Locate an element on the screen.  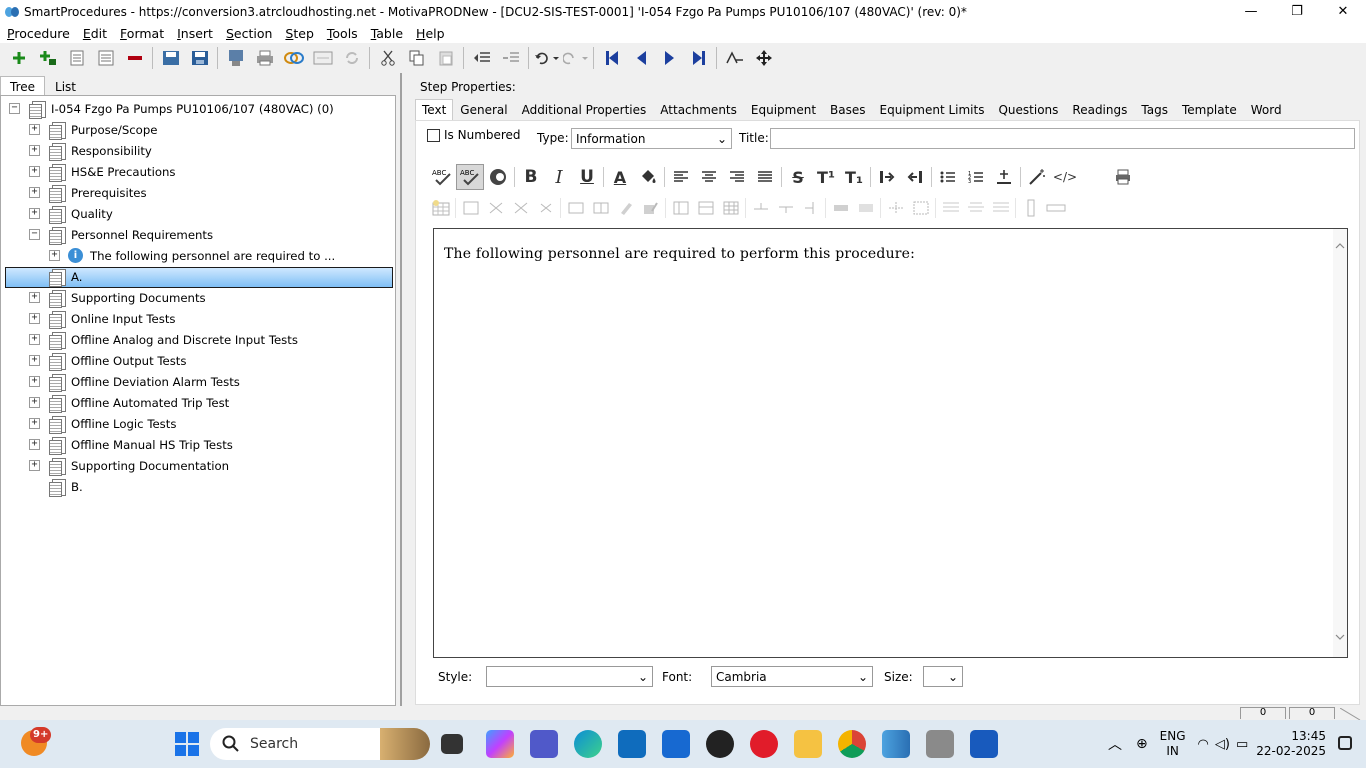
battery-icon: ▭ is located at coordinates (1242, 744).